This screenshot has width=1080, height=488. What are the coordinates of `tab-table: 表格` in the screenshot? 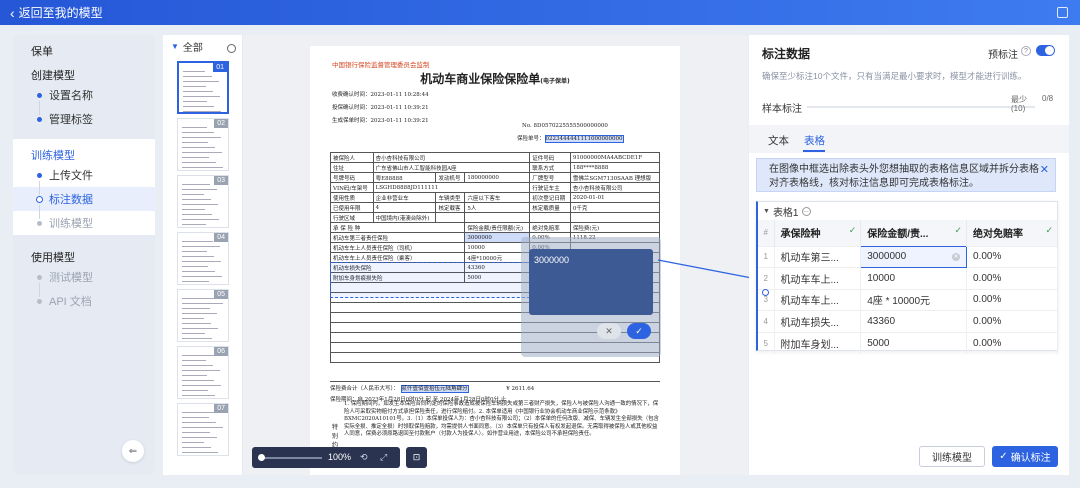 It's located at (814, 140).